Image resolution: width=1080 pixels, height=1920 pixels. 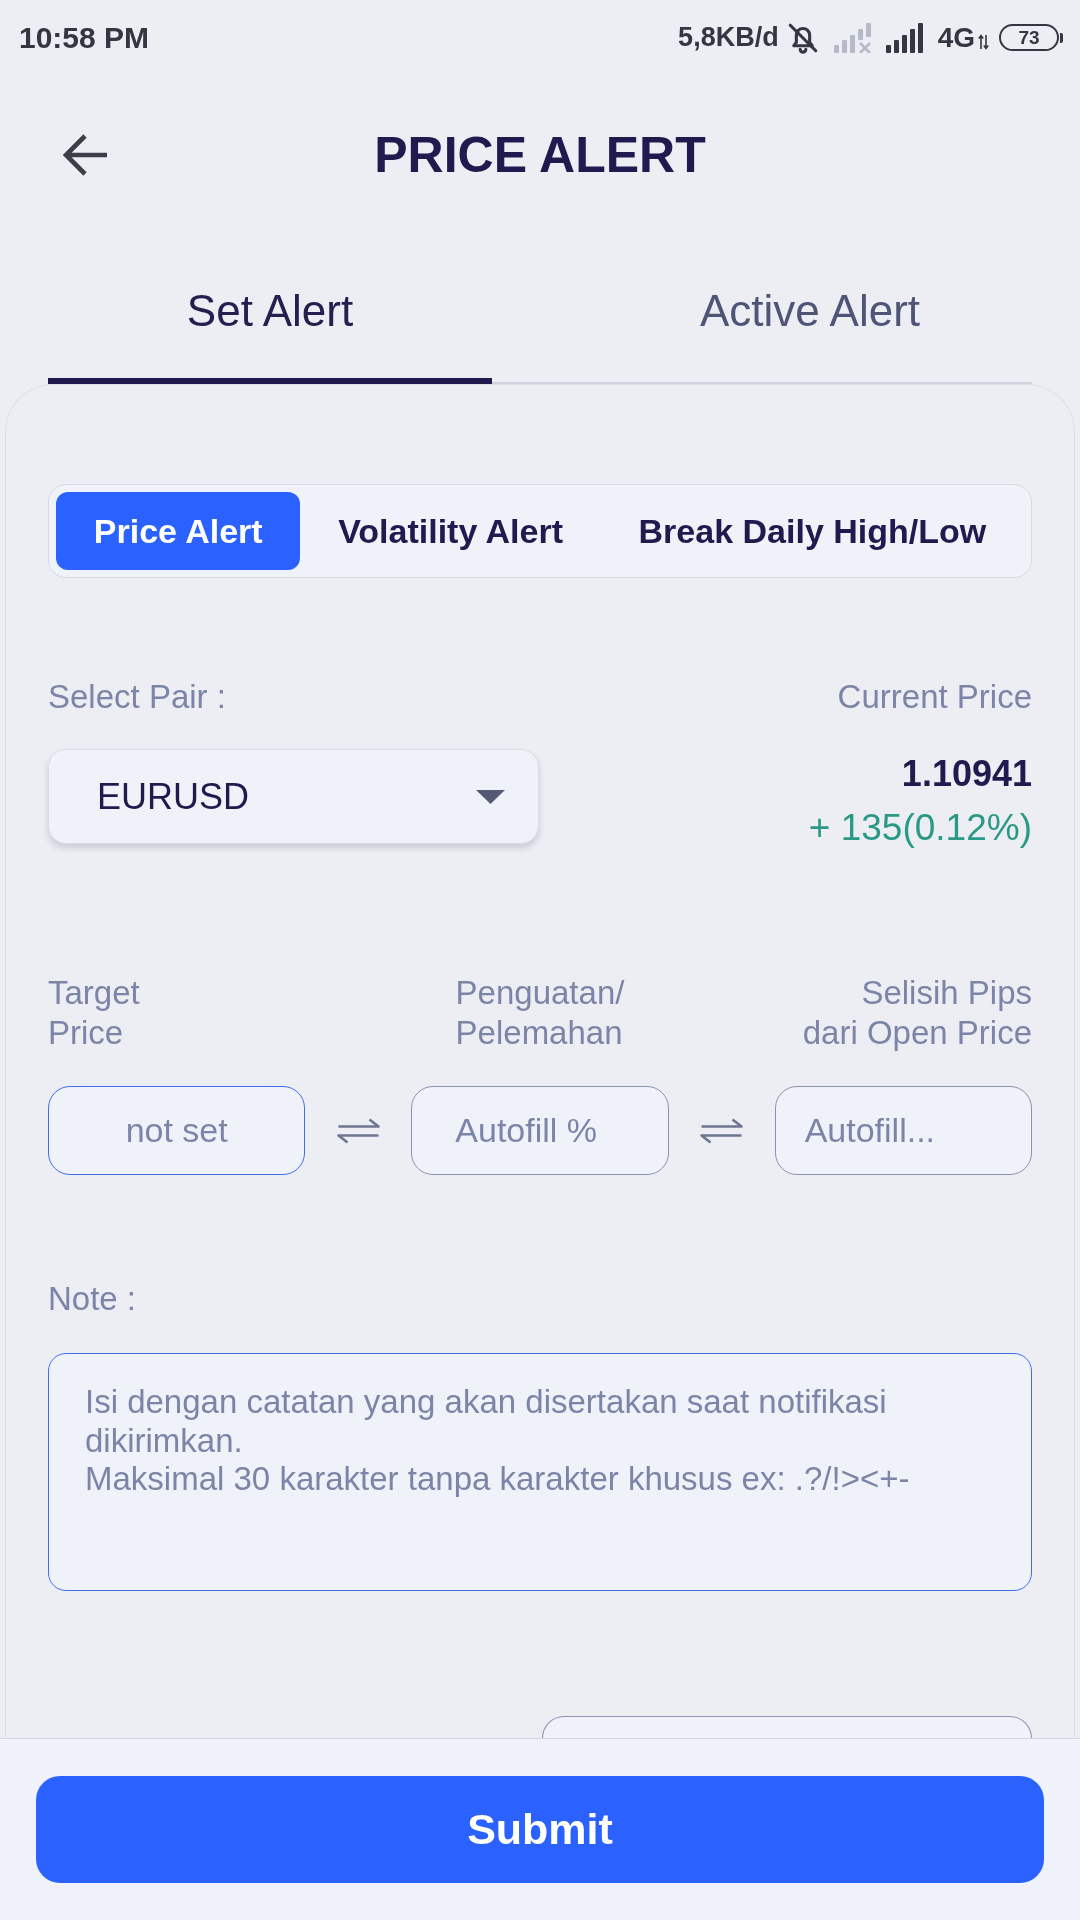 What do you see at coordinates (920, 828) in the screenshot?
I see `price-change: + 135(0.12%)` at bounding box center [920, 828].